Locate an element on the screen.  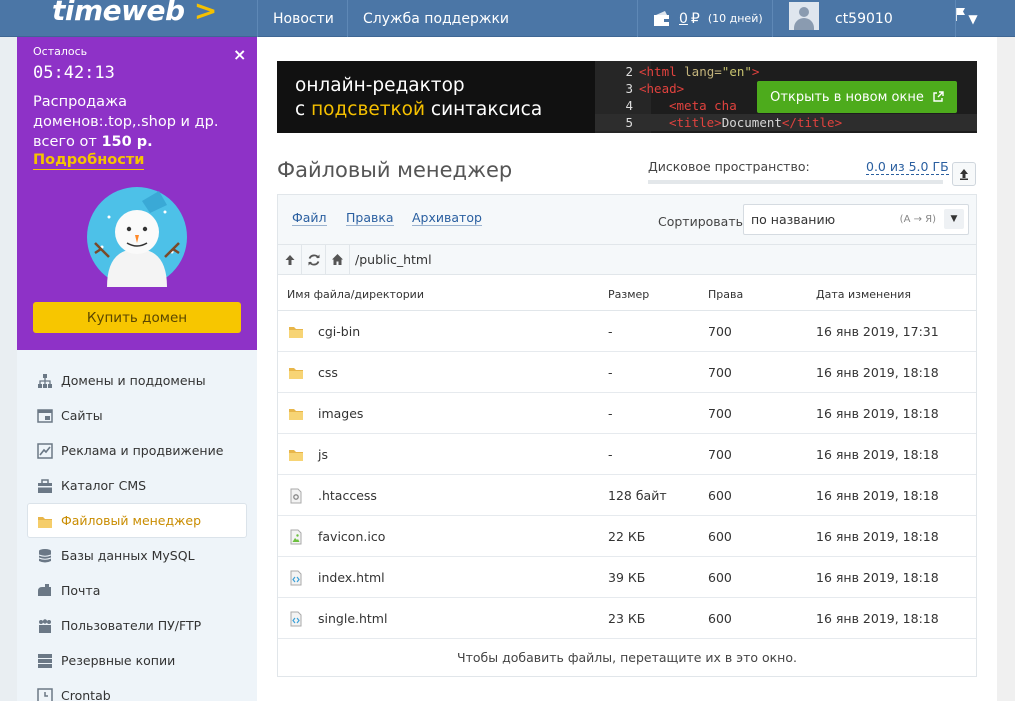
nav-support-link: Служба поддержки is located at coordinates (656, 18).